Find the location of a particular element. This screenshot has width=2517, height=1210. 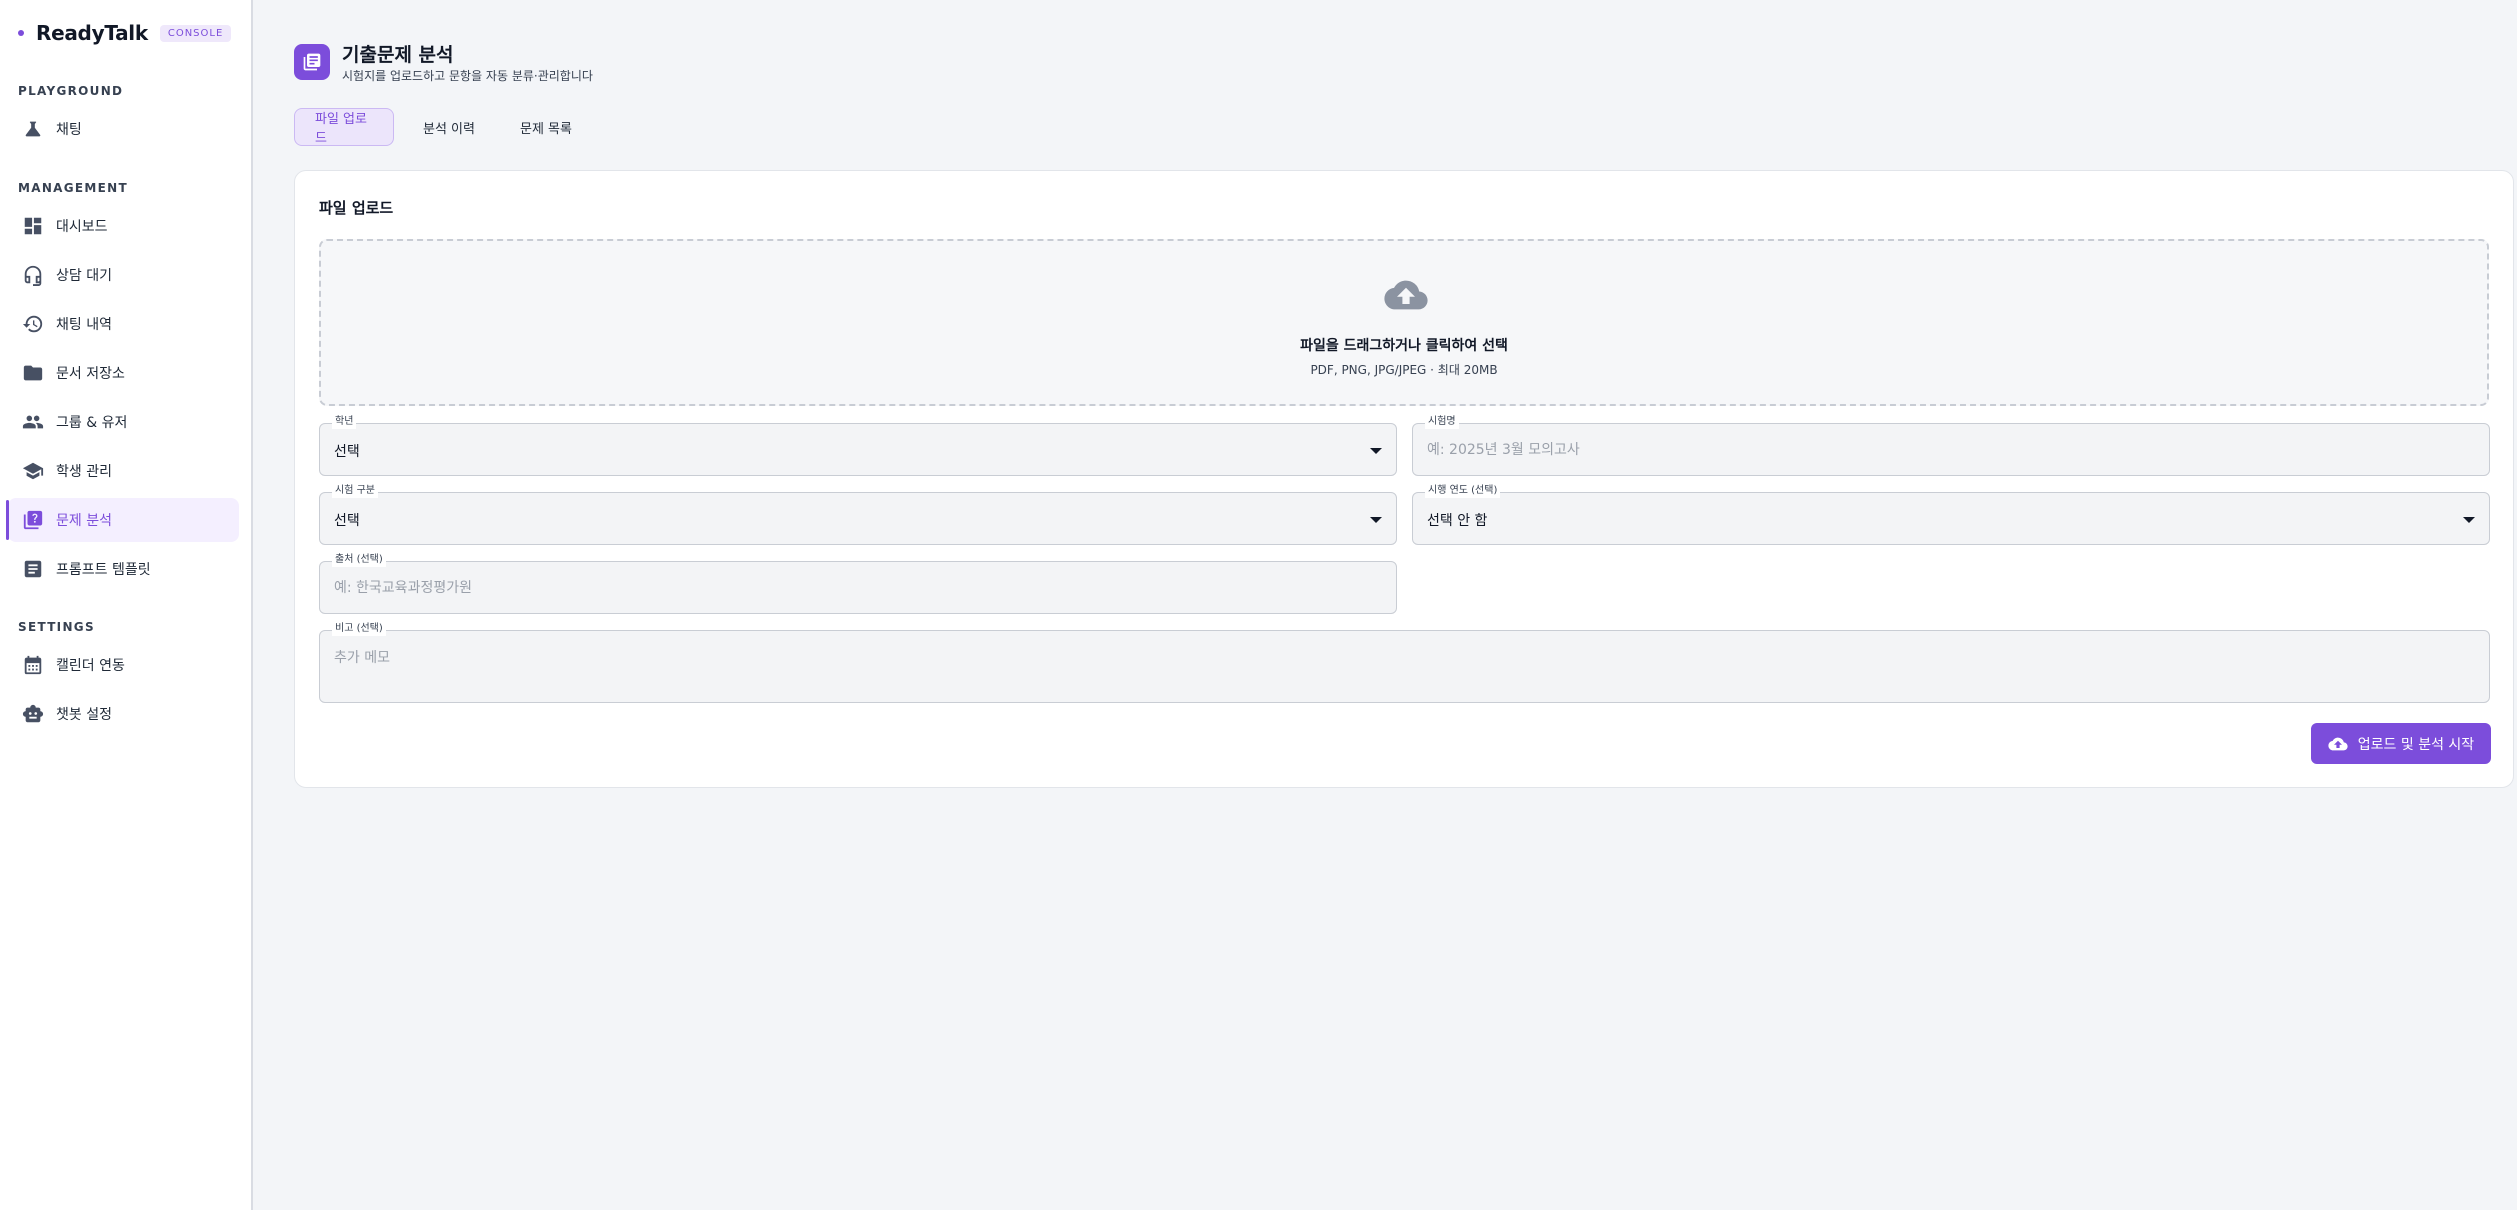

sidebar-item-prompt-templates: 프롬프트 템플릿 is located at coordinates (123, 569).